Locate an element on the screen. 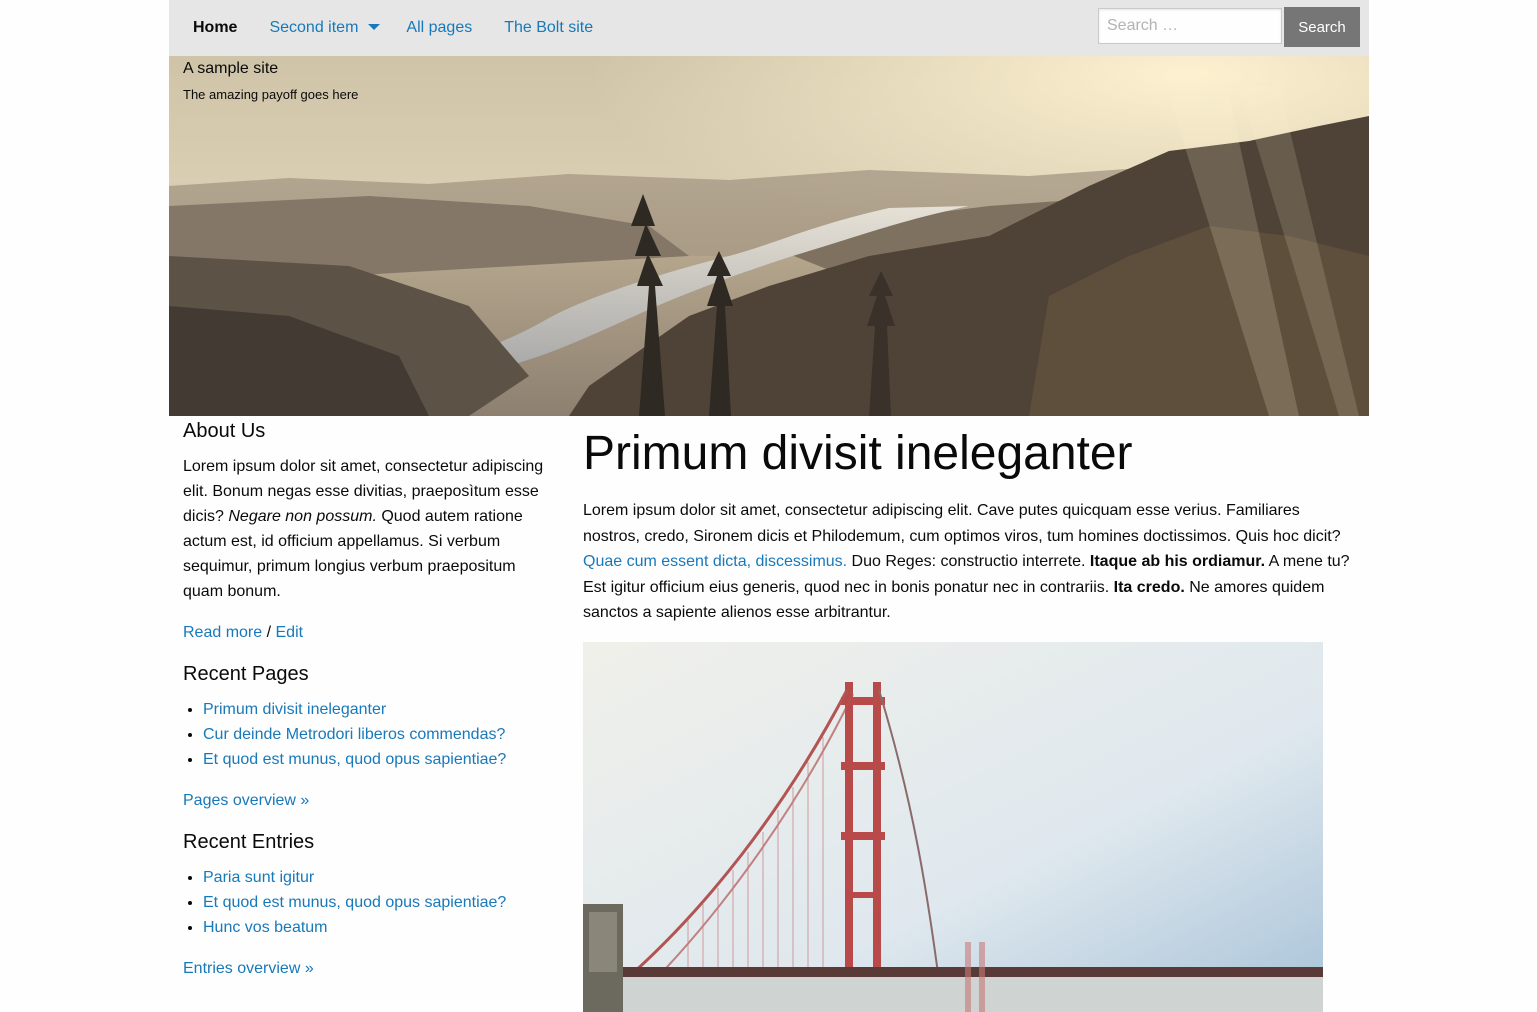 This screenshot has width=1537, height=1012. entries-overview: Entries overview » is located at coordinates (368, 968).